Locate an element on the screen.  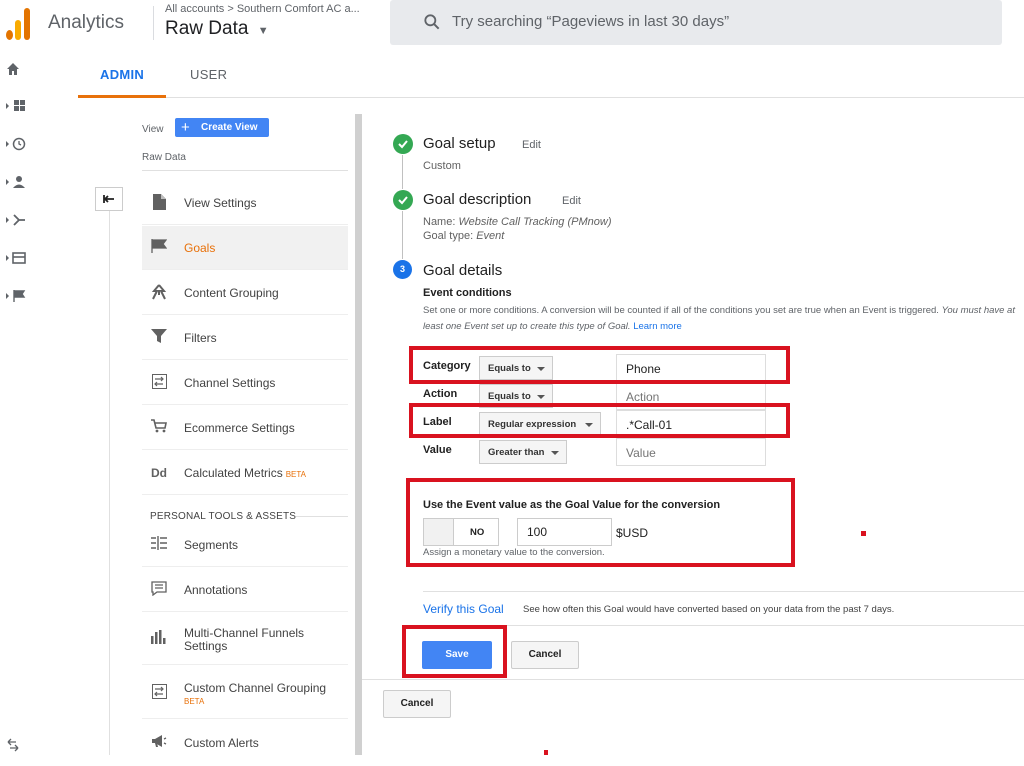
menu-filters: Filters is located at coordinates (245, 338).